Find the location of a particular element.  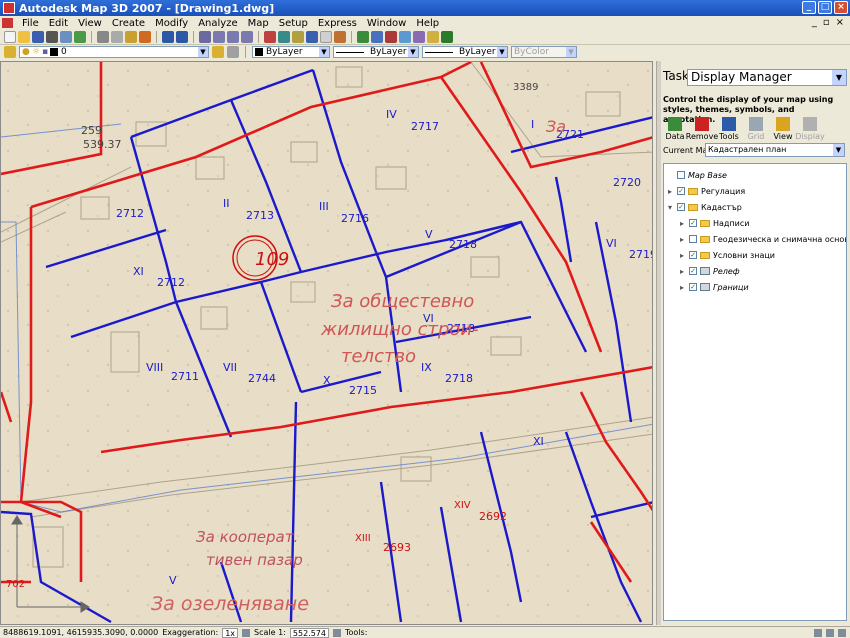

zoom-icon is located at coordinates (219, 37).